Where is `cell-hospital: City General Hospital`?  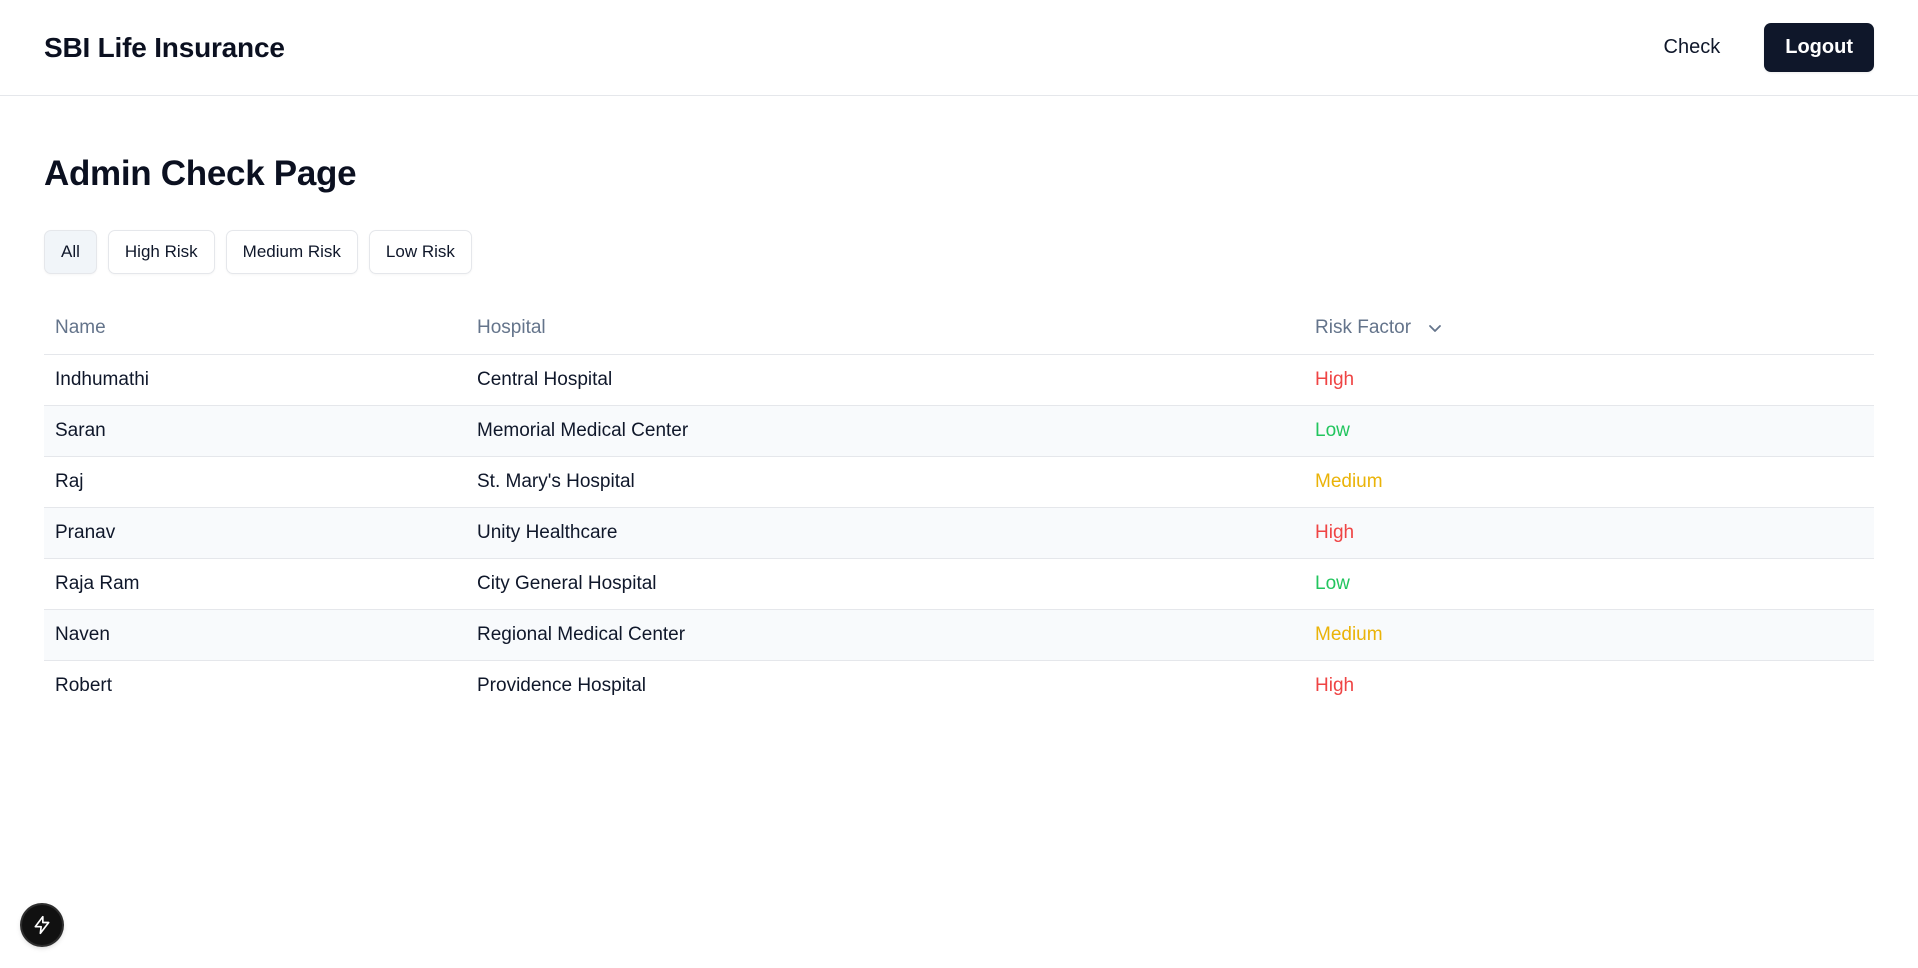 cell-hospital: City General Hospital is located at coordinates (885, 584).